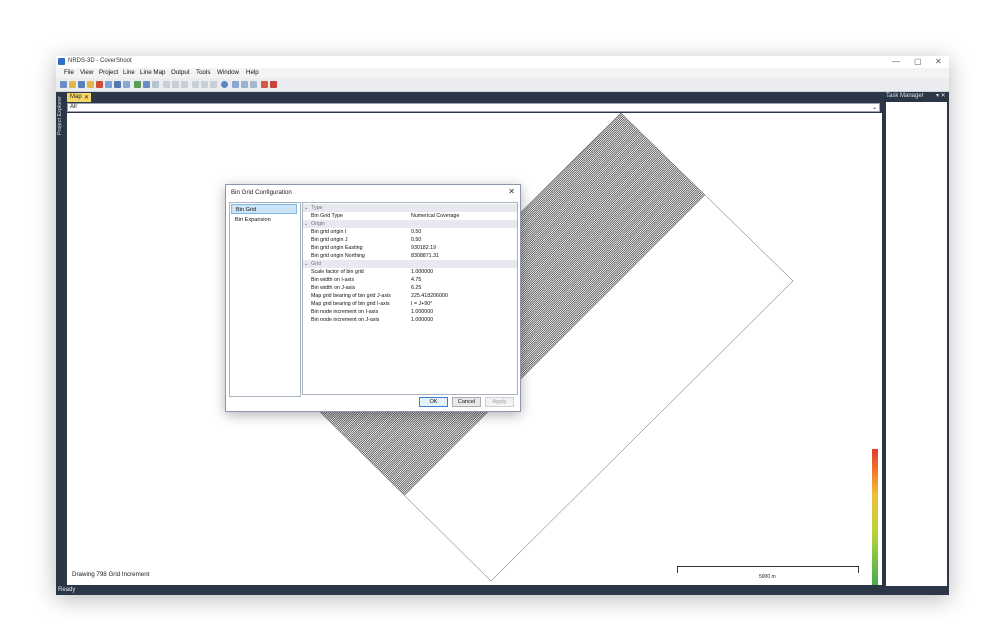 The height and width of the screenshot is (644, 1000). What do you see at coordinates (129, 72) in the screenshot?
I see `menu-line: Line` at bounding box center [129, 72].